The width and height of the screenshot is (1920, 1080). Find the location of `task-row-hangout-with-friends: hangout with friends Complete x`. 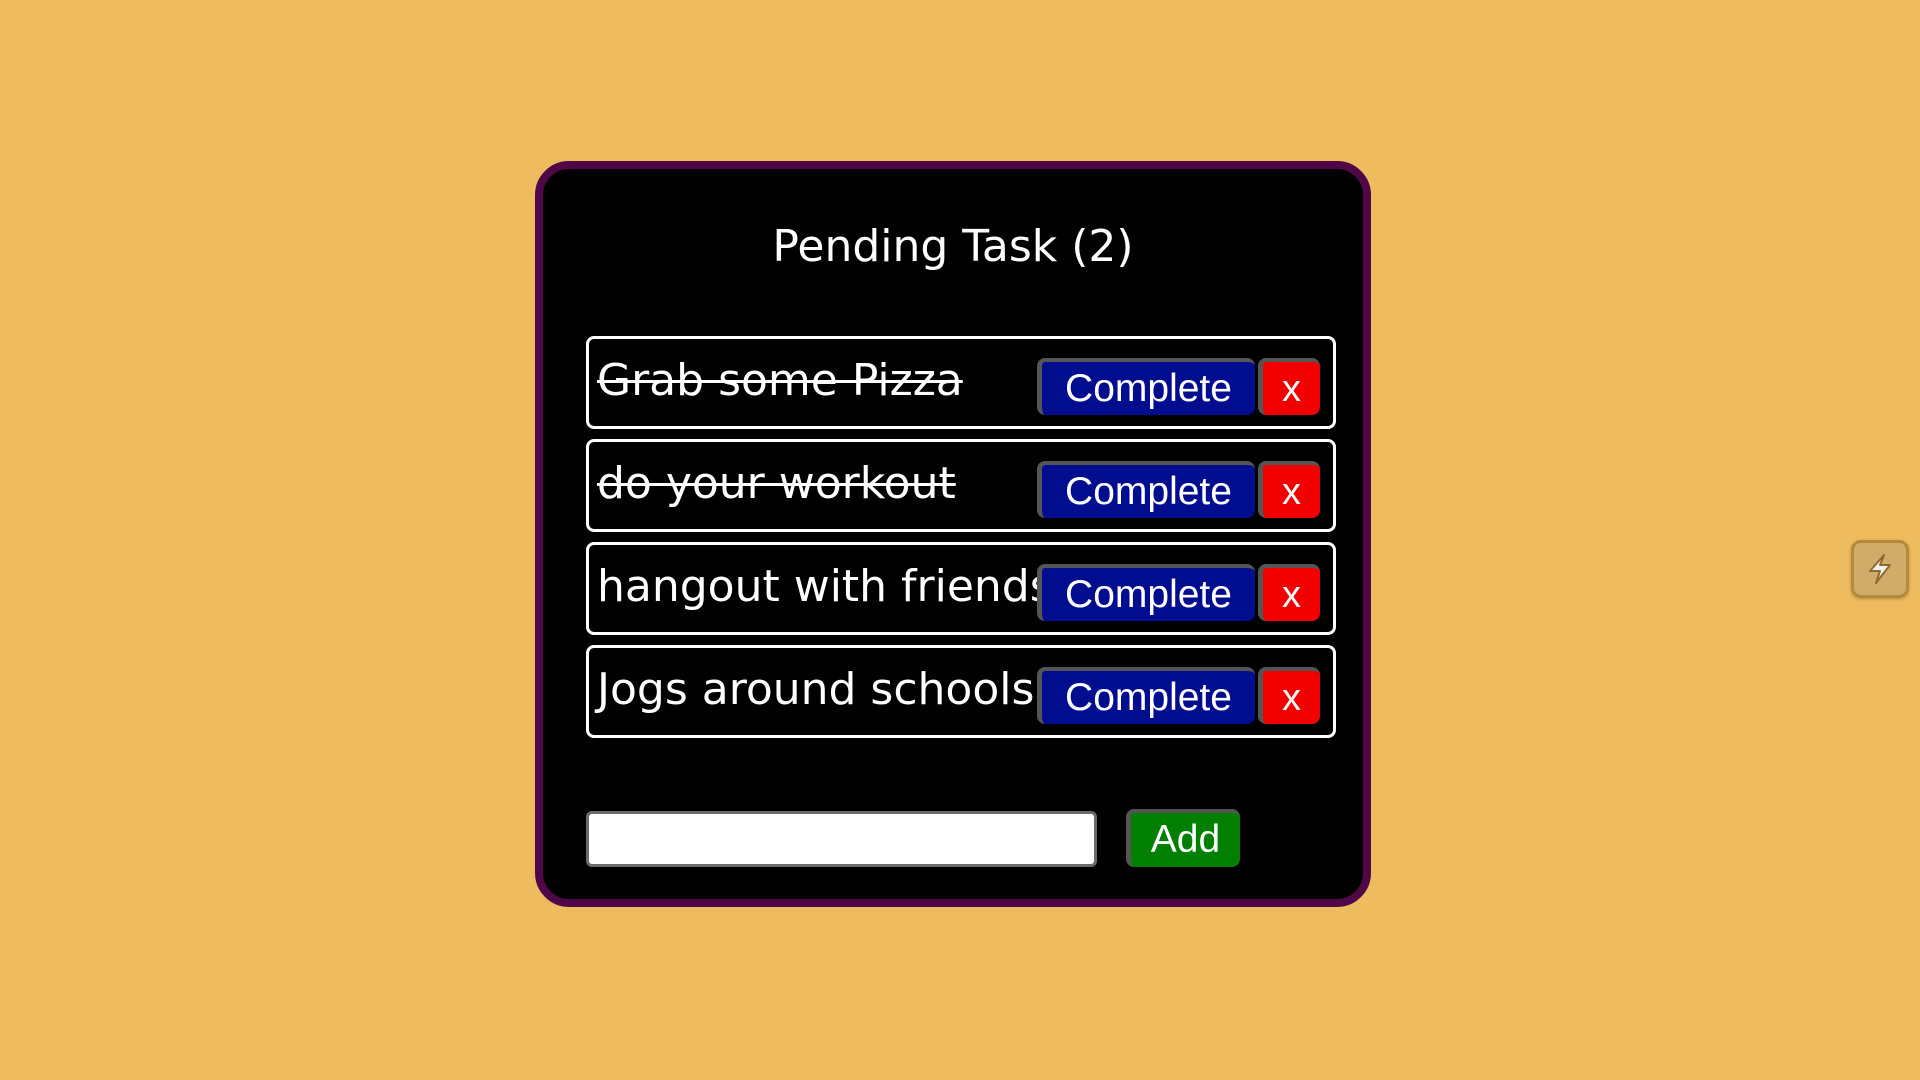

task-row-hangout-with-friends: hangout with friends Complete x is located at coordinates (961, 588).